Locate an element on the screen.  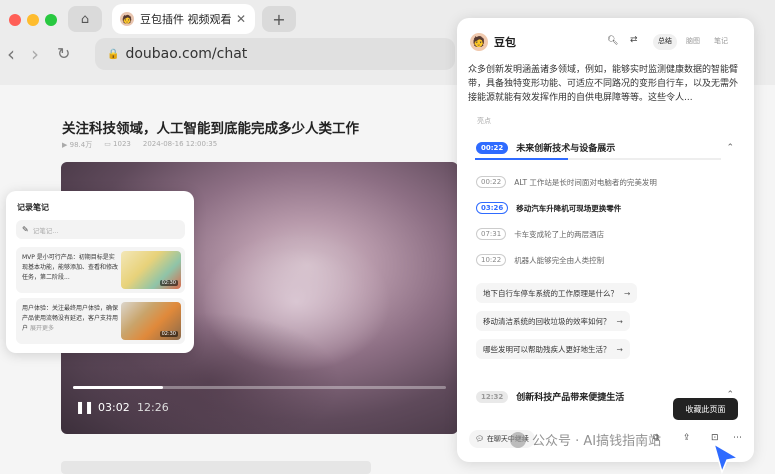
url-text: doubao.com/chat is located at coordinates (186, 54).